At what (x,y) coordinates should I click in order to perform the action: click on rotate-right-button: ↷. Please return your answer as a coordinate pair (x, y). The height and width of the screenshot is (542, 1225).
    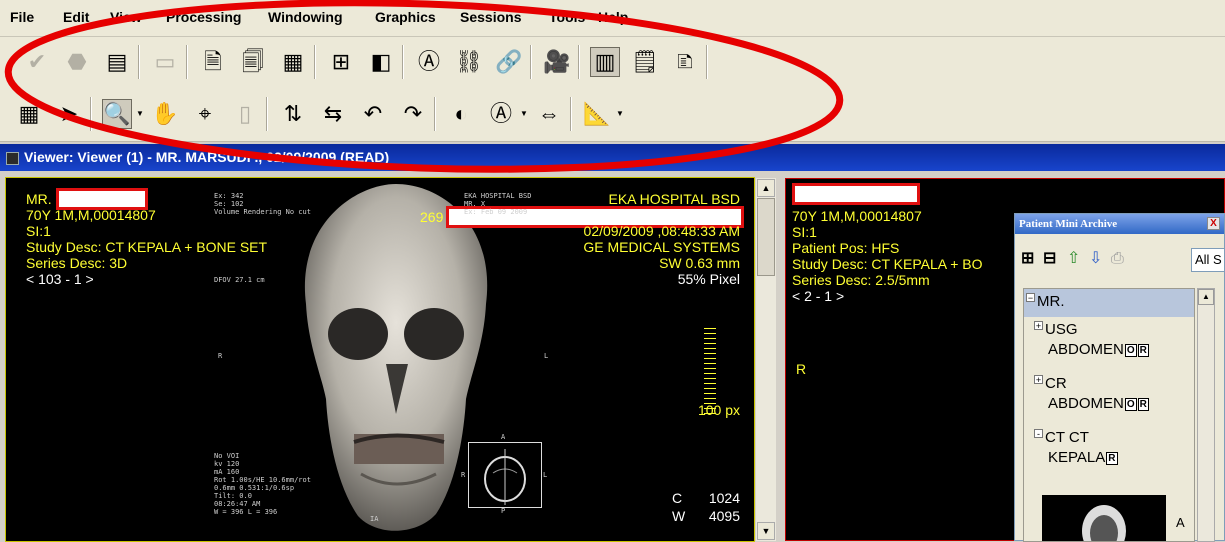
    Looking at the image, I should click on (413, 114).